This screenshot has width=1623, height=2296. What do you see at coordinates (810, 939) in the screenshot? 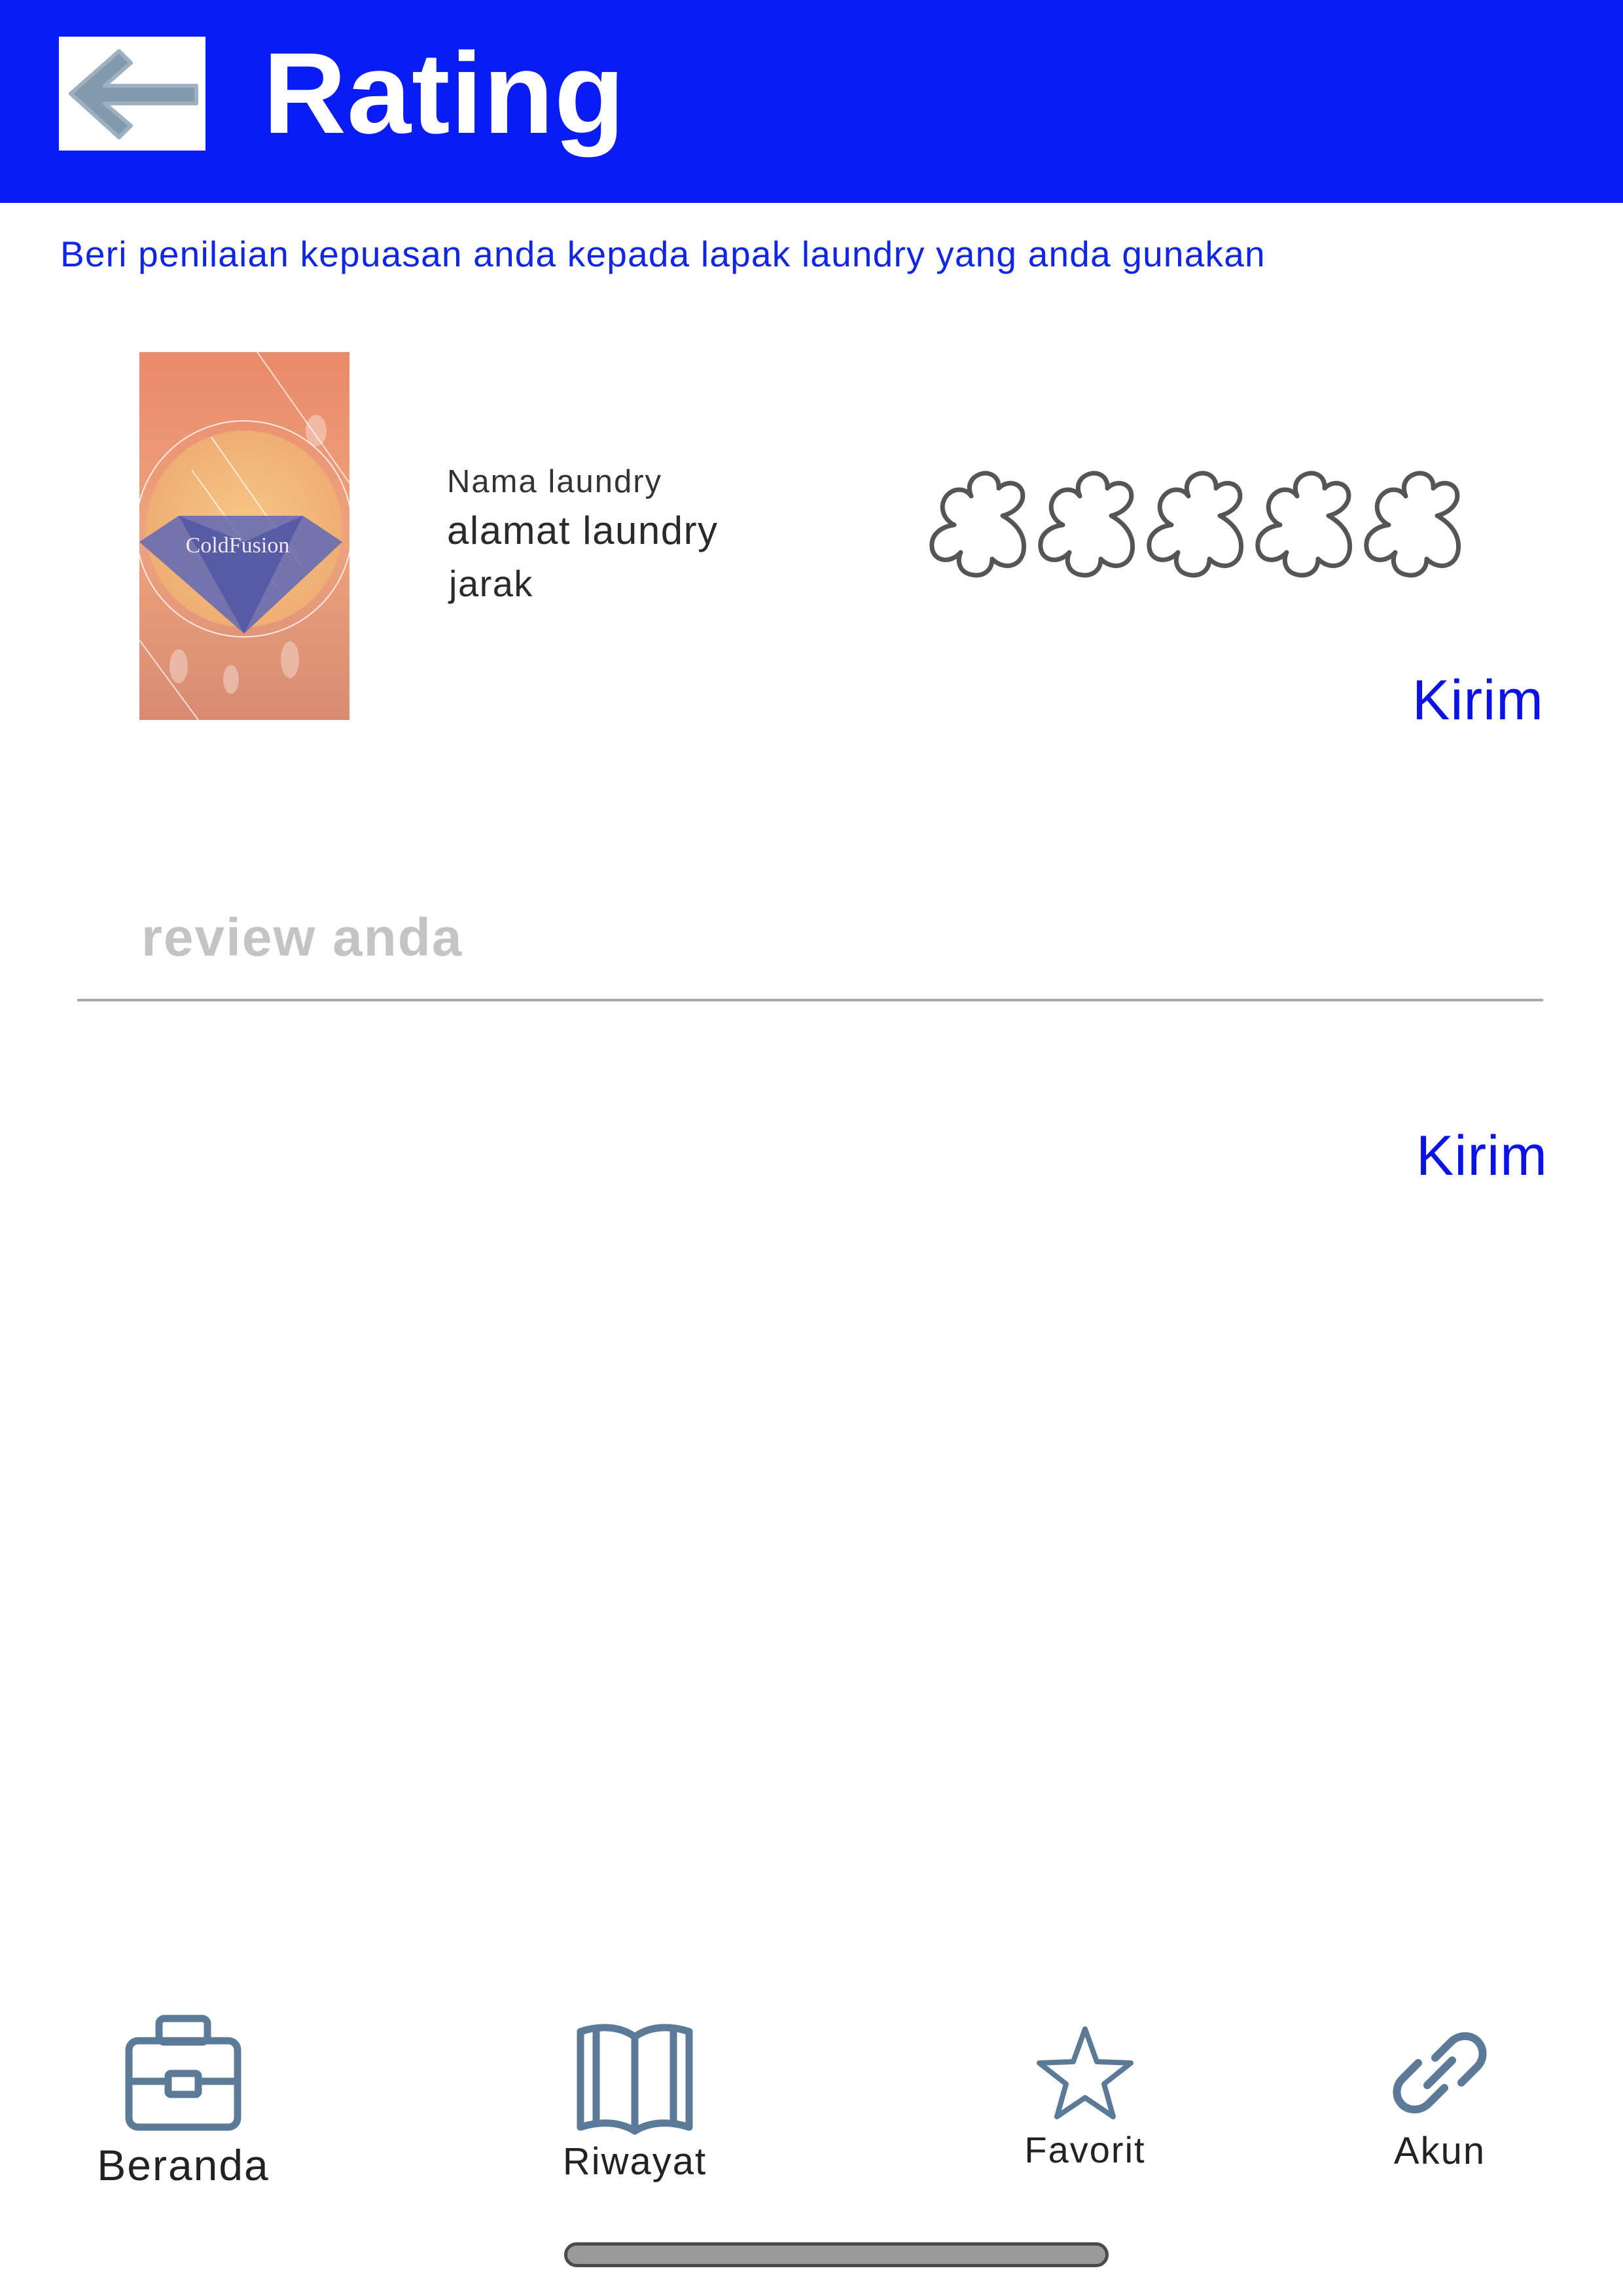
I see `review-input` at bounding box center [810, 939].